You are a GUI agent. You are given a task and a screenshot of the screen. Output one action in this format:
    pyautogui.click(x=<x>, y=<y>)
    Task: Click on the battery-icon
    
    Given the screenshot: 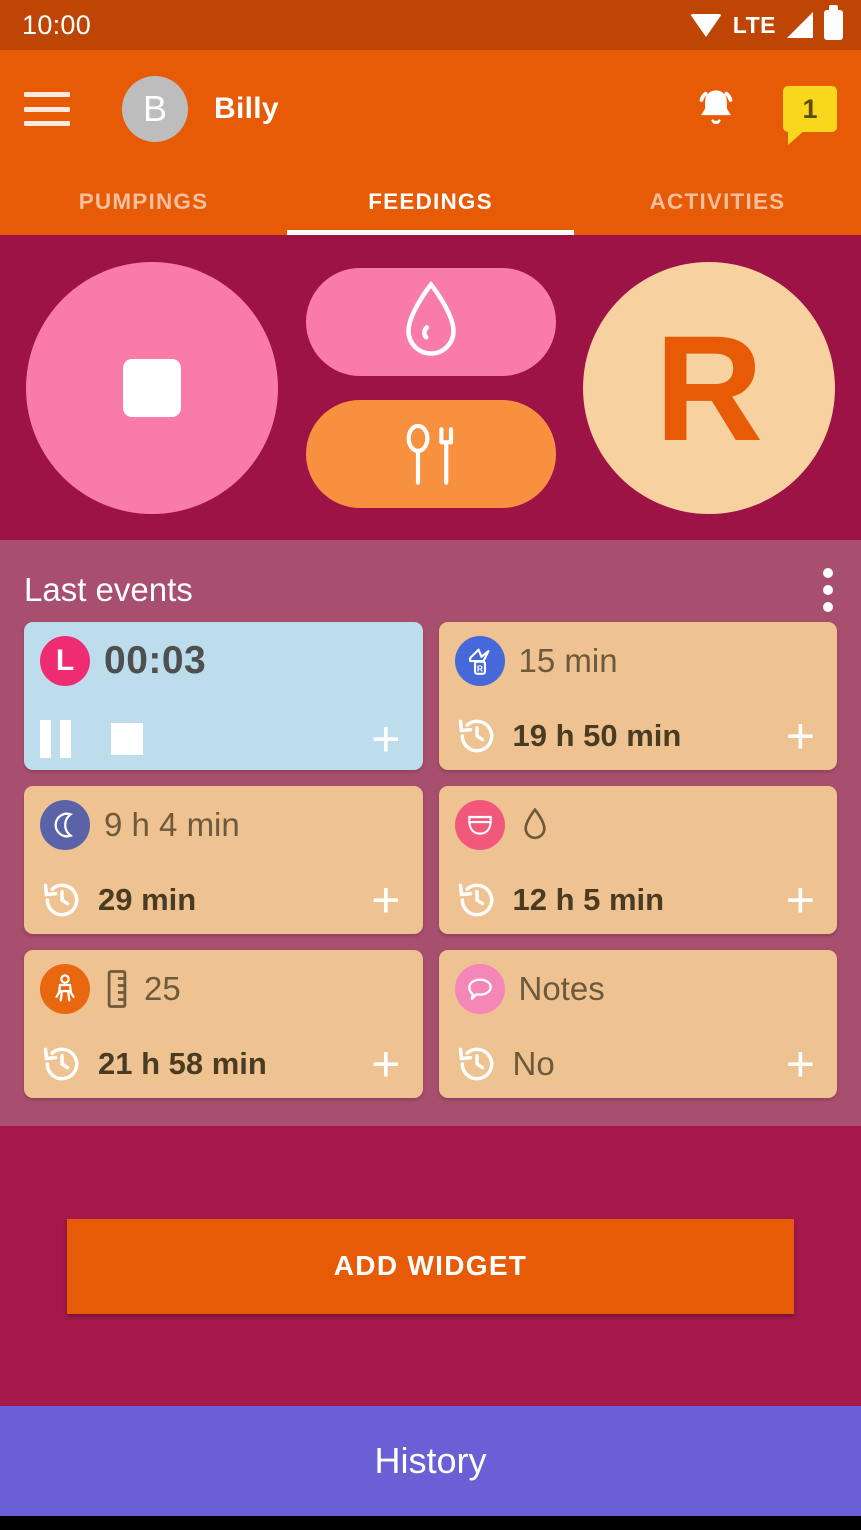 What is the action you would take?
    pyautogui.click(x=833, y=22)
    